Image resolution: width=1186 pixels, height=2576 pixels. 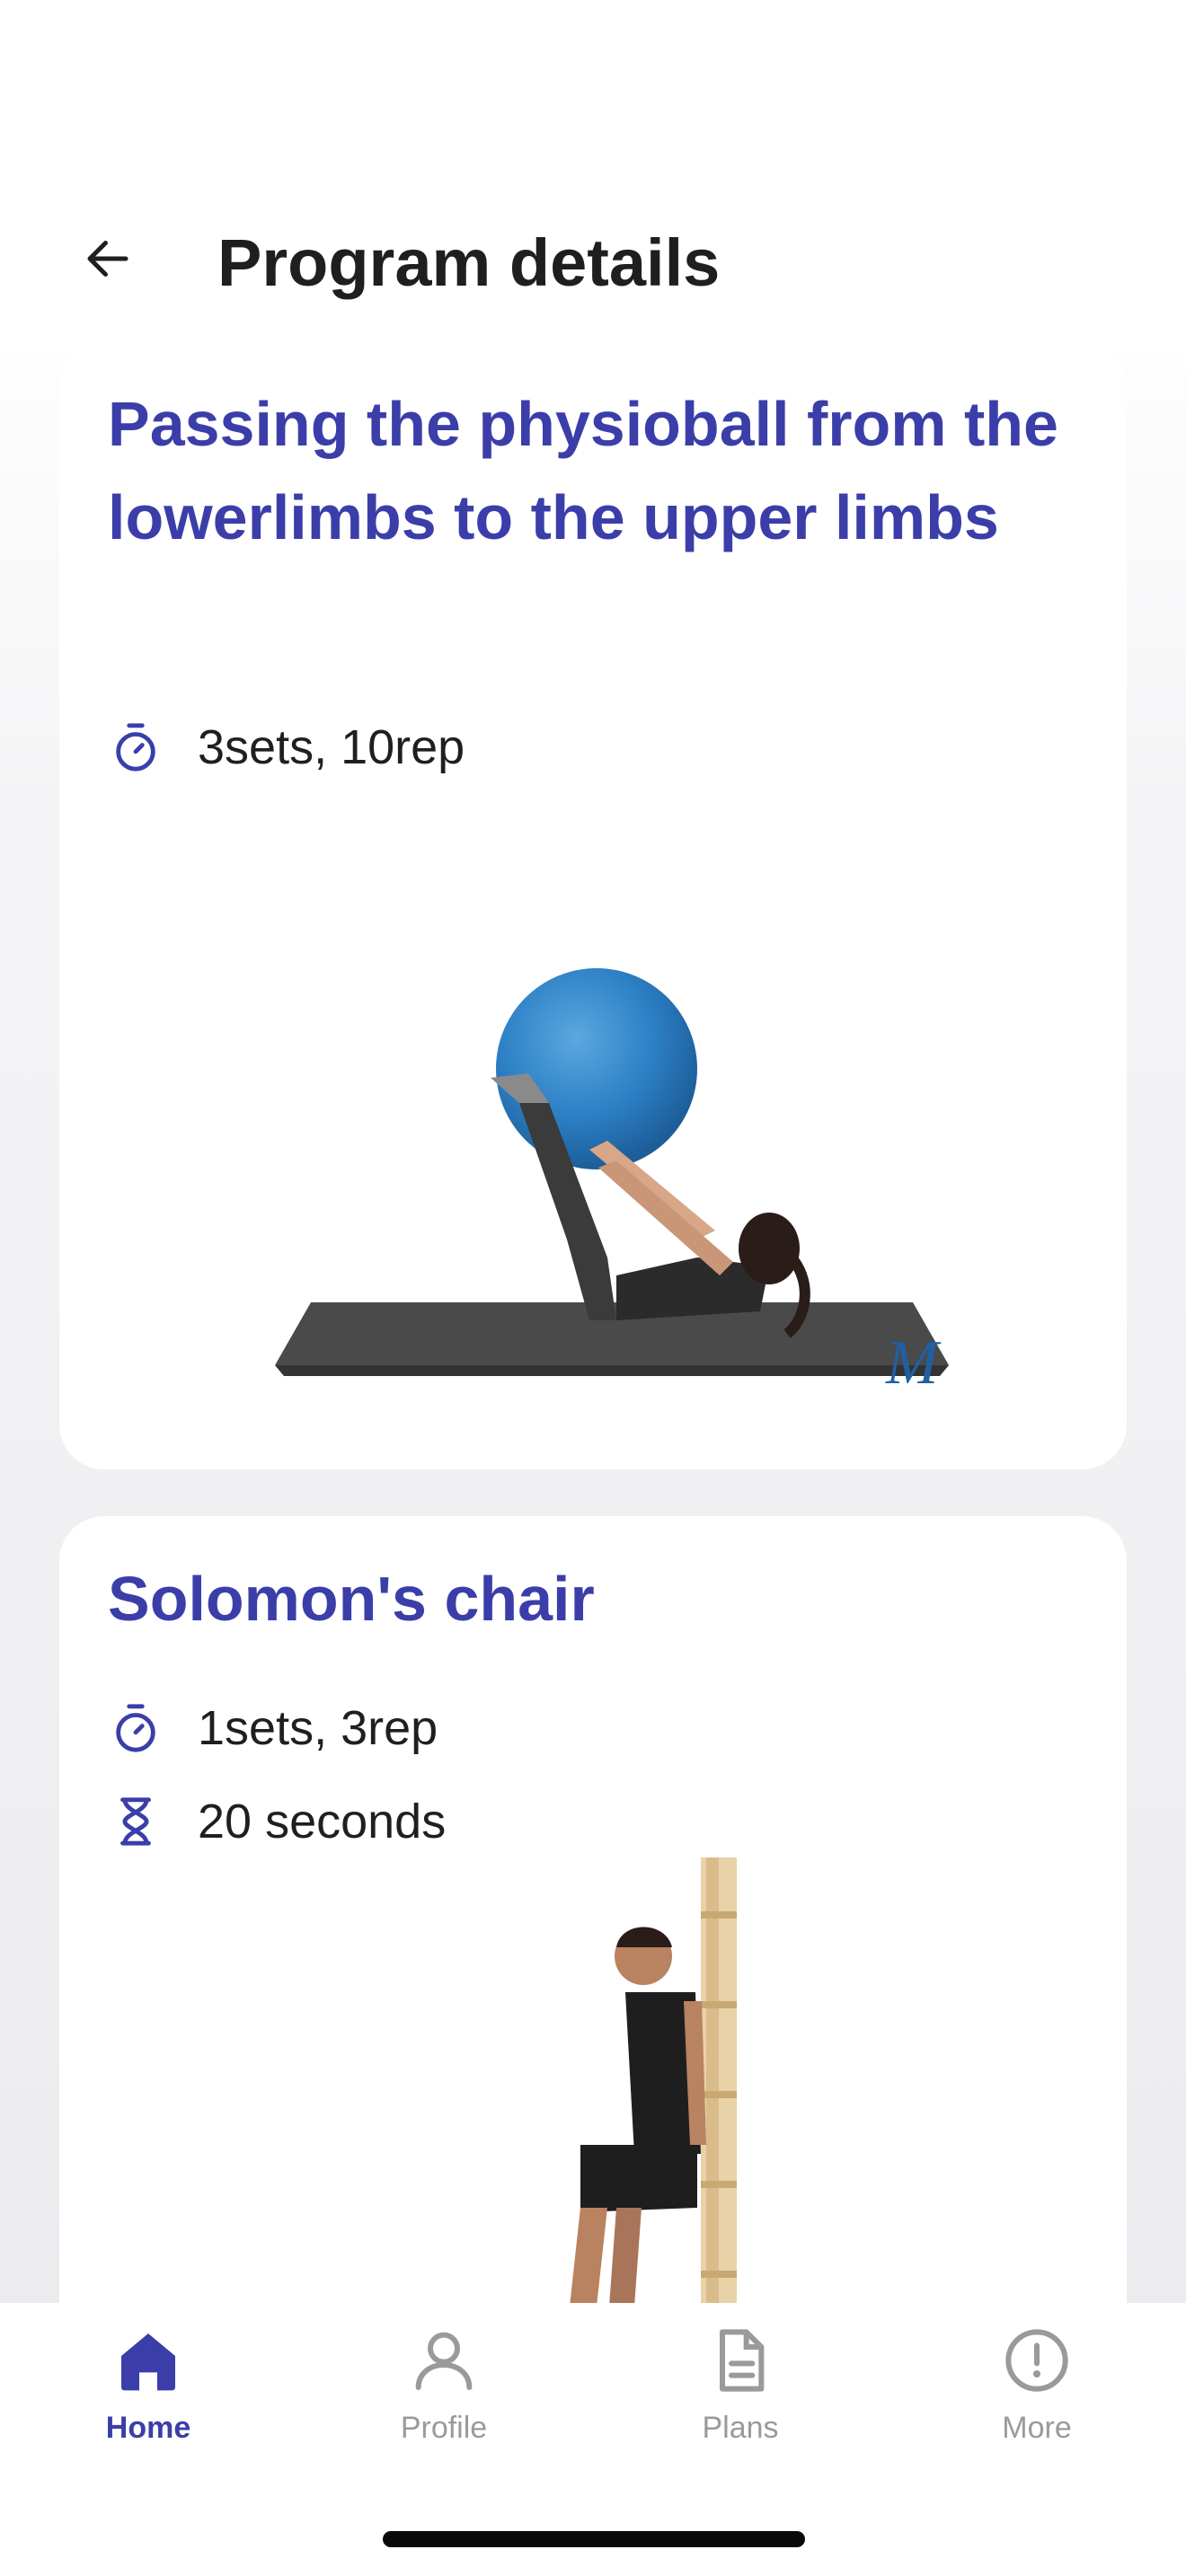 I want to click on nav-item-more: More, so click(x=1037, y=2392).